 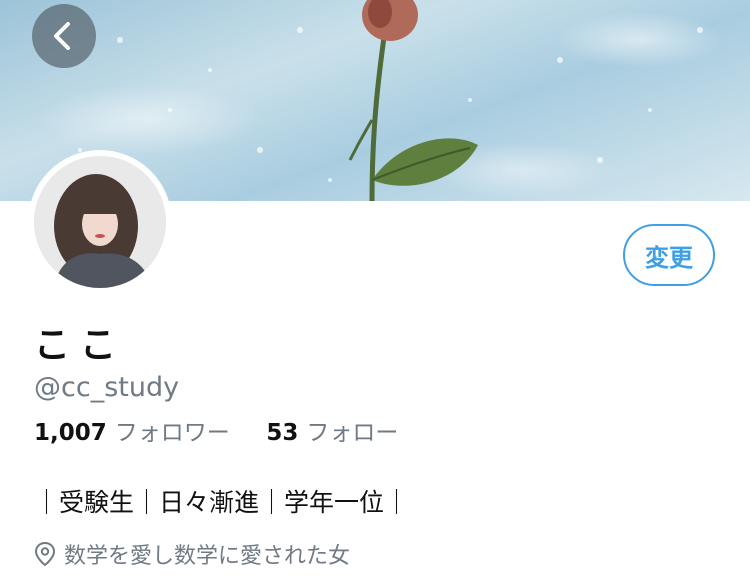 I want to click on map-pin-icon, so click(x=45, y=554).